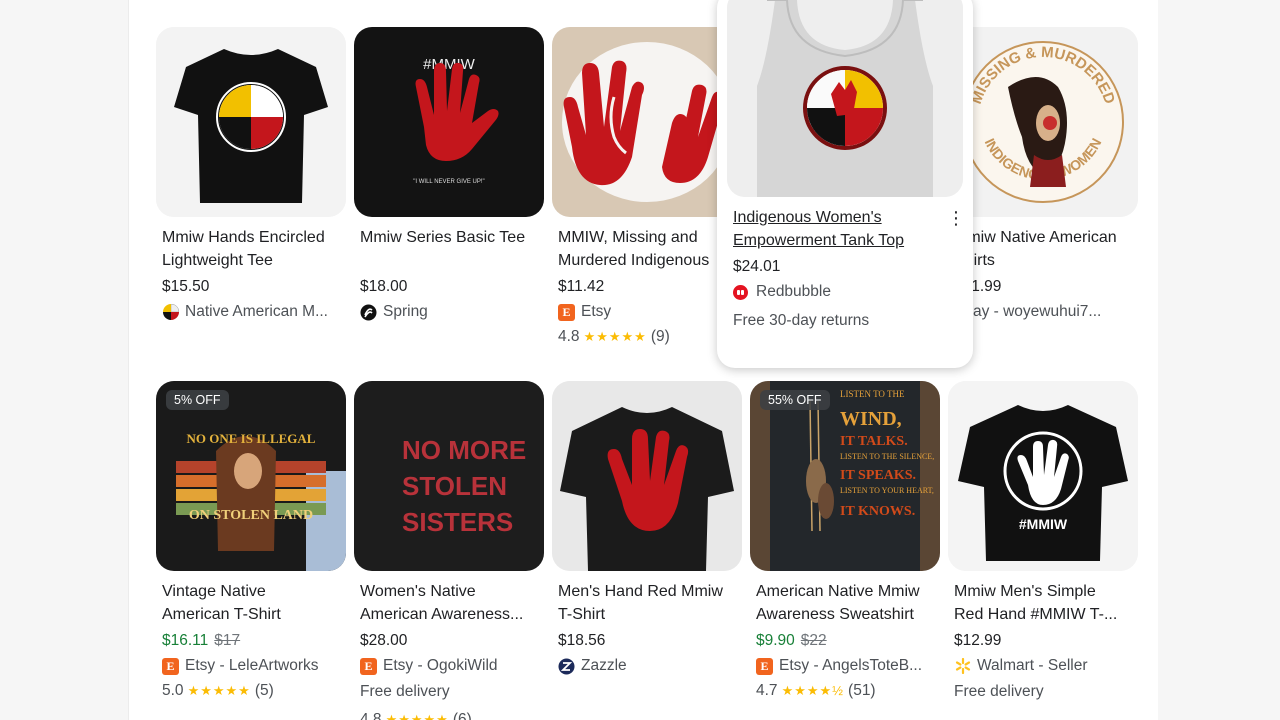  Describe the element at coordinates (782, 292) in the screenshot. I see `seller: Redbubble` at that location.